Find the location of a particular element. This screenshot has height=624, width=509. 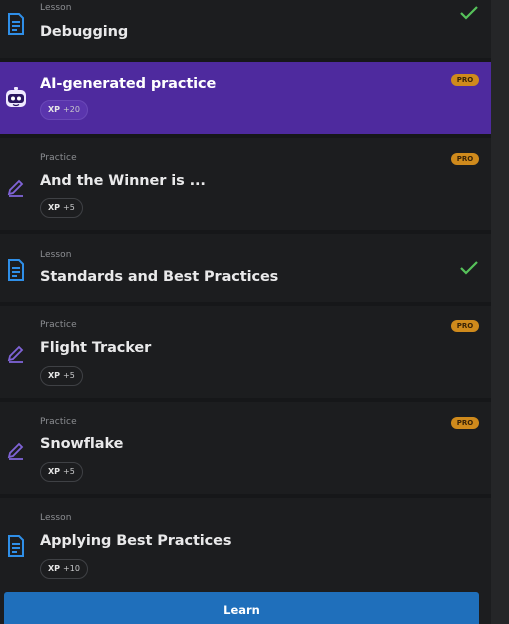

item-title: Snowflake is located at coordinates (82, 444).